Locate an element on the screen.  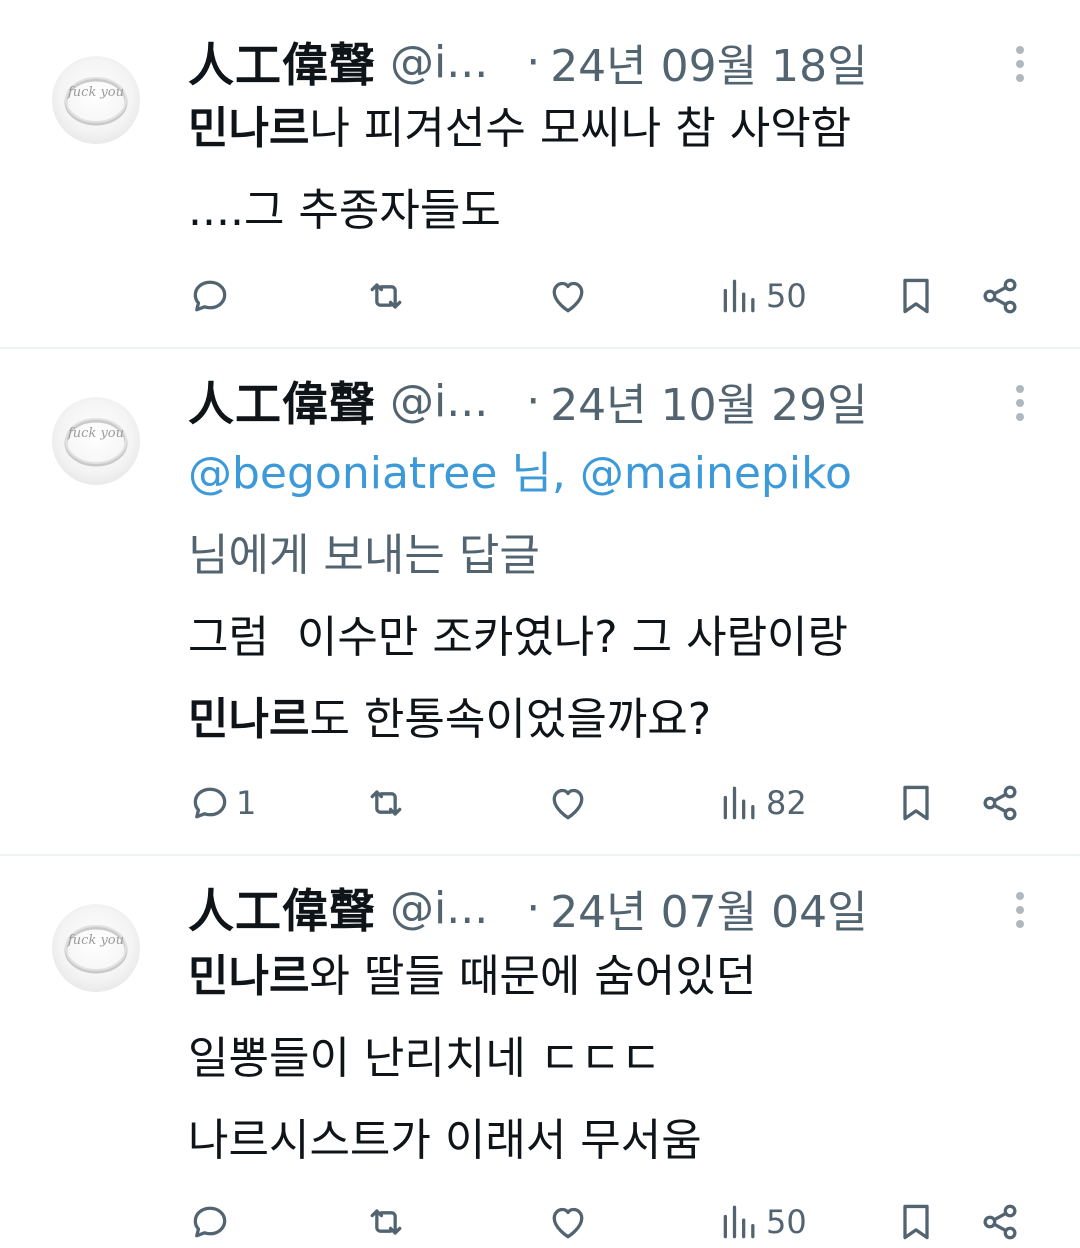
tweet-text-line: 민나르나 피겨선수 모씨나 참 사악함 is located at coordinates (618, 129).